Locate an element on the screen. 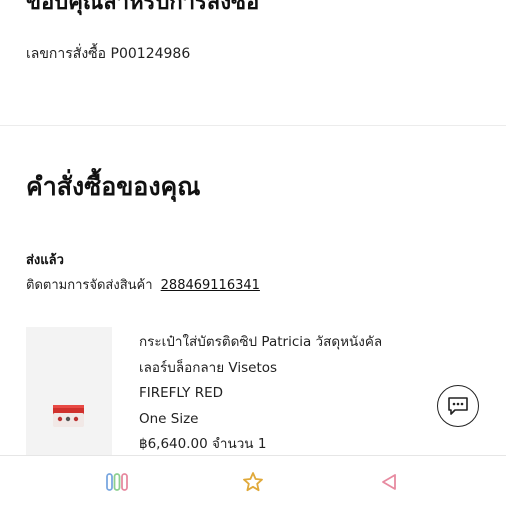  product-name-line-2: เลอร์บล็อกลาย Visetos is located at coordinates (284, 369).